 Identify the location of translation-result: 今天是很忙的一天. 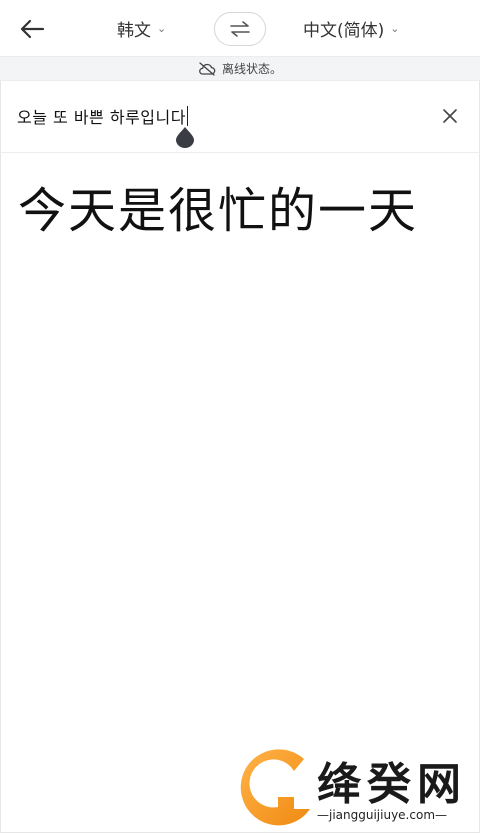
(218, 211).